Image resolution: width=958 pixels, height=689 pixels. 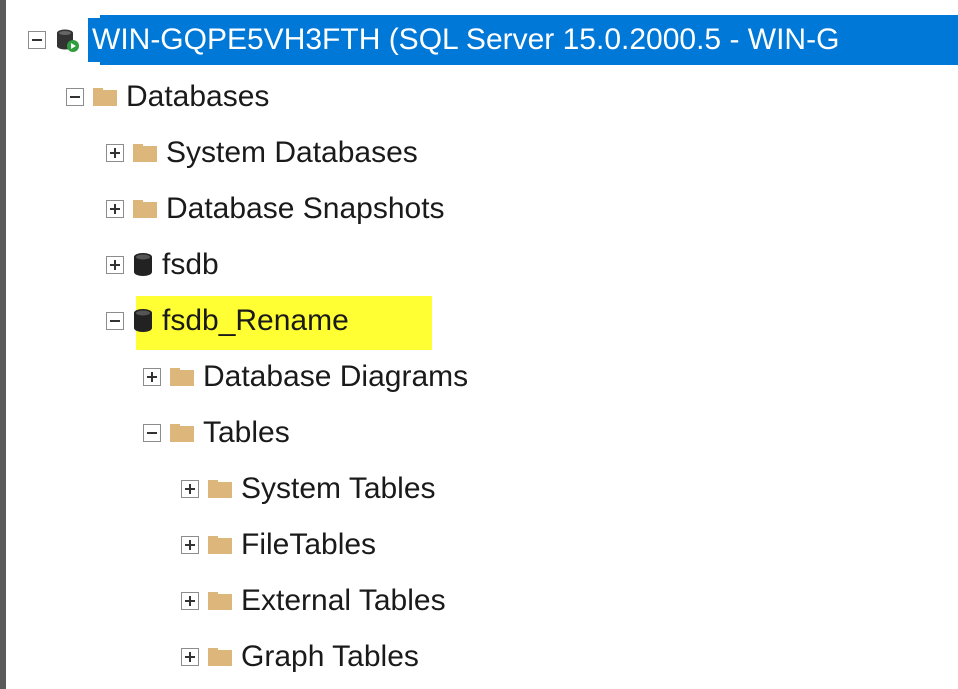 I want to click on tree-node-tables: Tables, so click(x=216, y=433).